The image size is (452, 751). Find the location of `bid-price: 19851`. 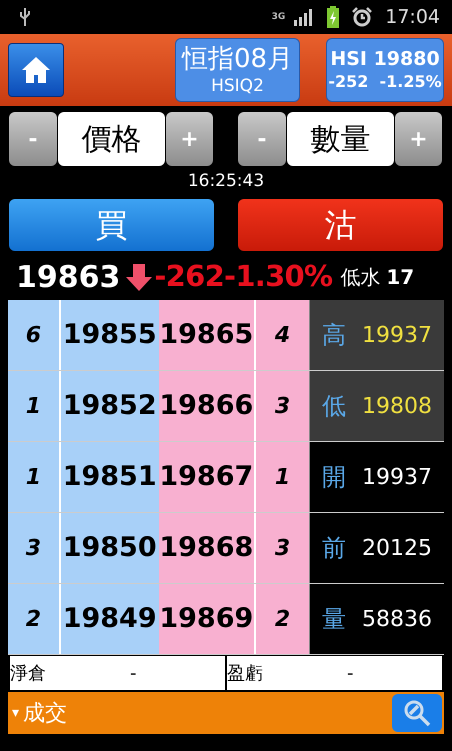

bid-price: 19851 is located at coordinates (109, 477).